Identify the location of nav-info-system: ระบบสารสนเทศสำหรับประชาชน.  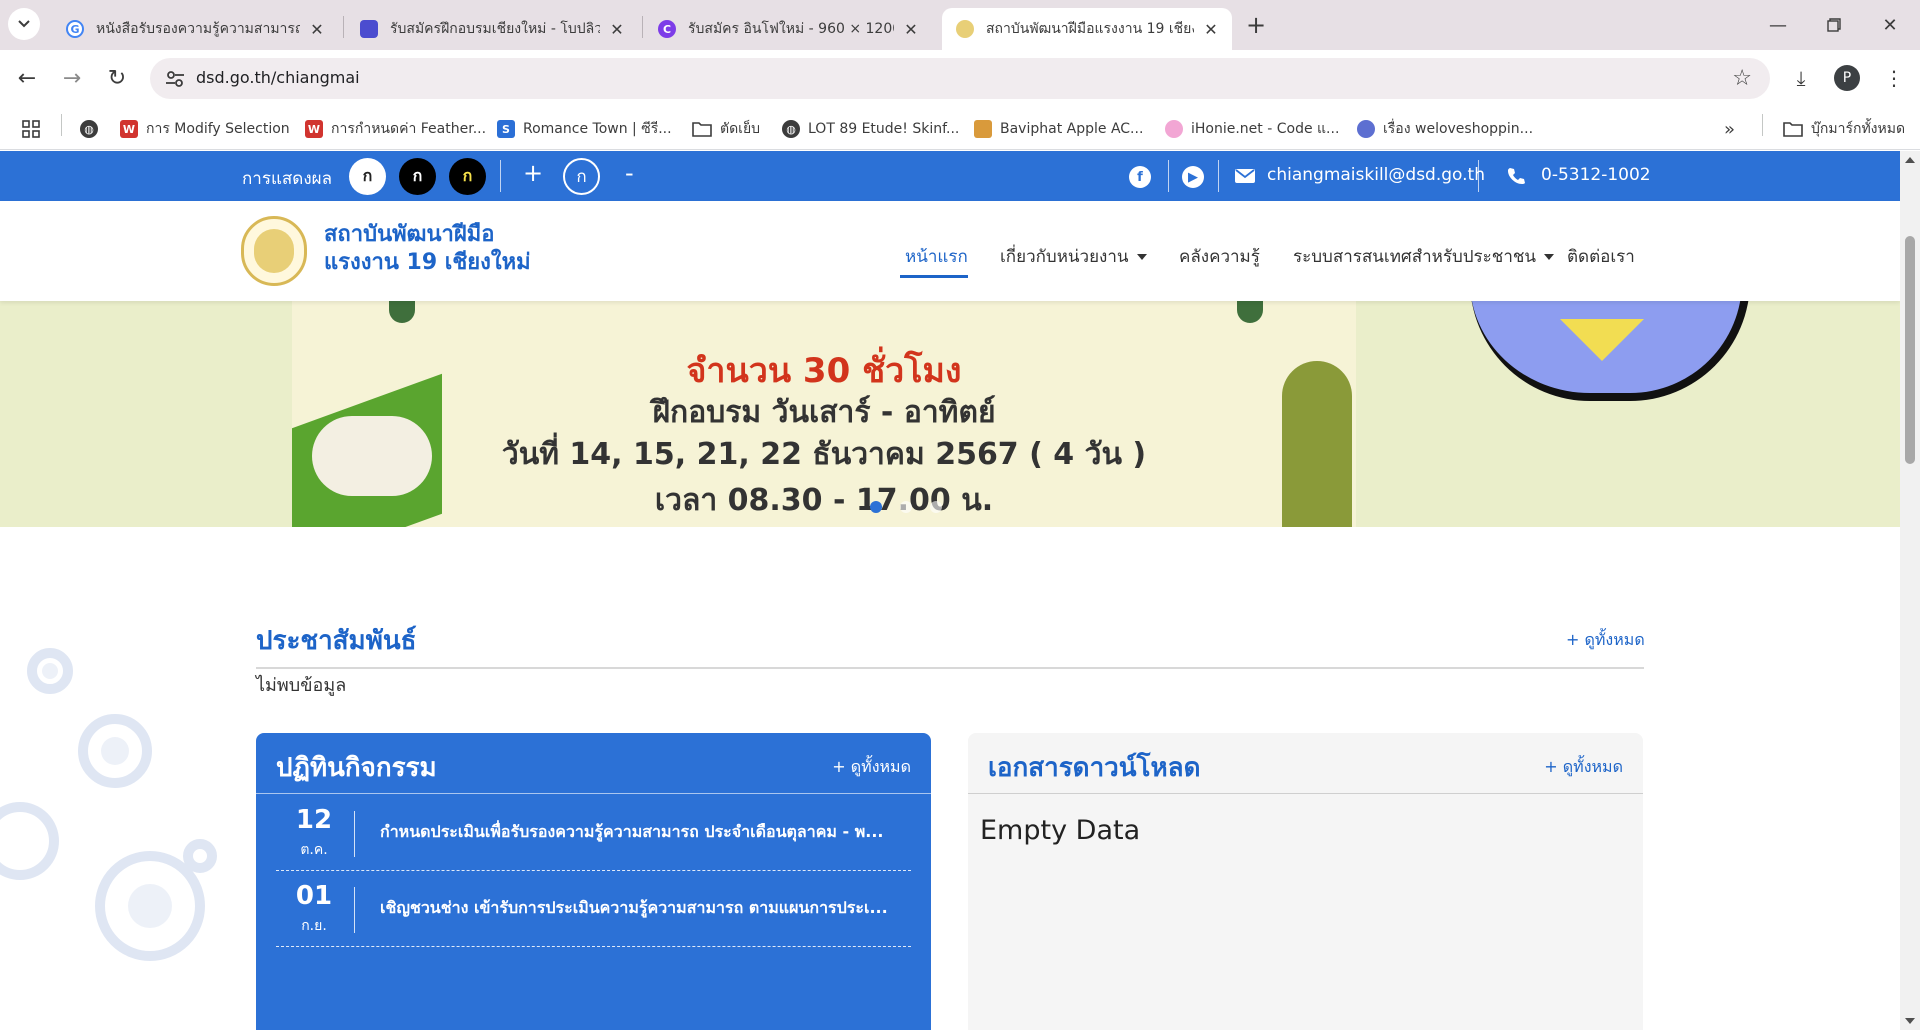
(1424, 256).